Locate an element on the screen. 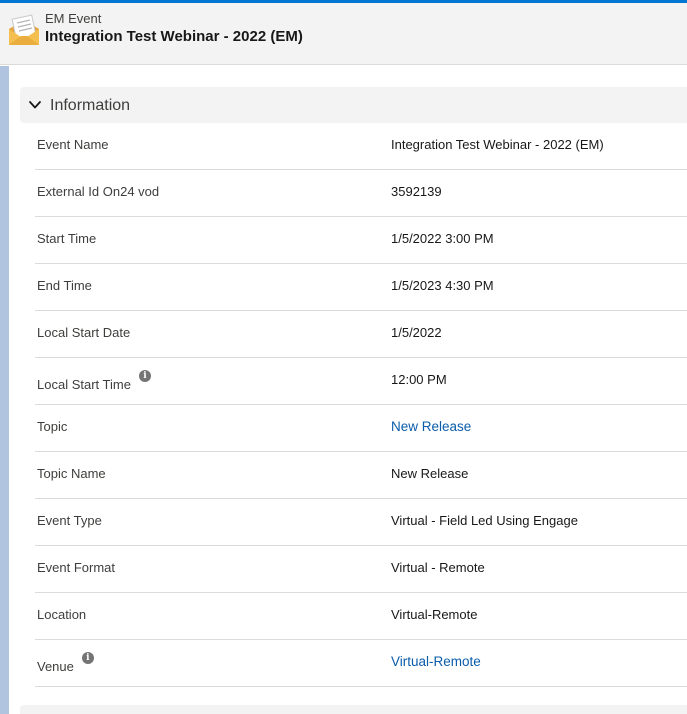 Image resolution: width=687 pixels, height=714 pixels. section-title: Information is located at coordinates (90, 105).